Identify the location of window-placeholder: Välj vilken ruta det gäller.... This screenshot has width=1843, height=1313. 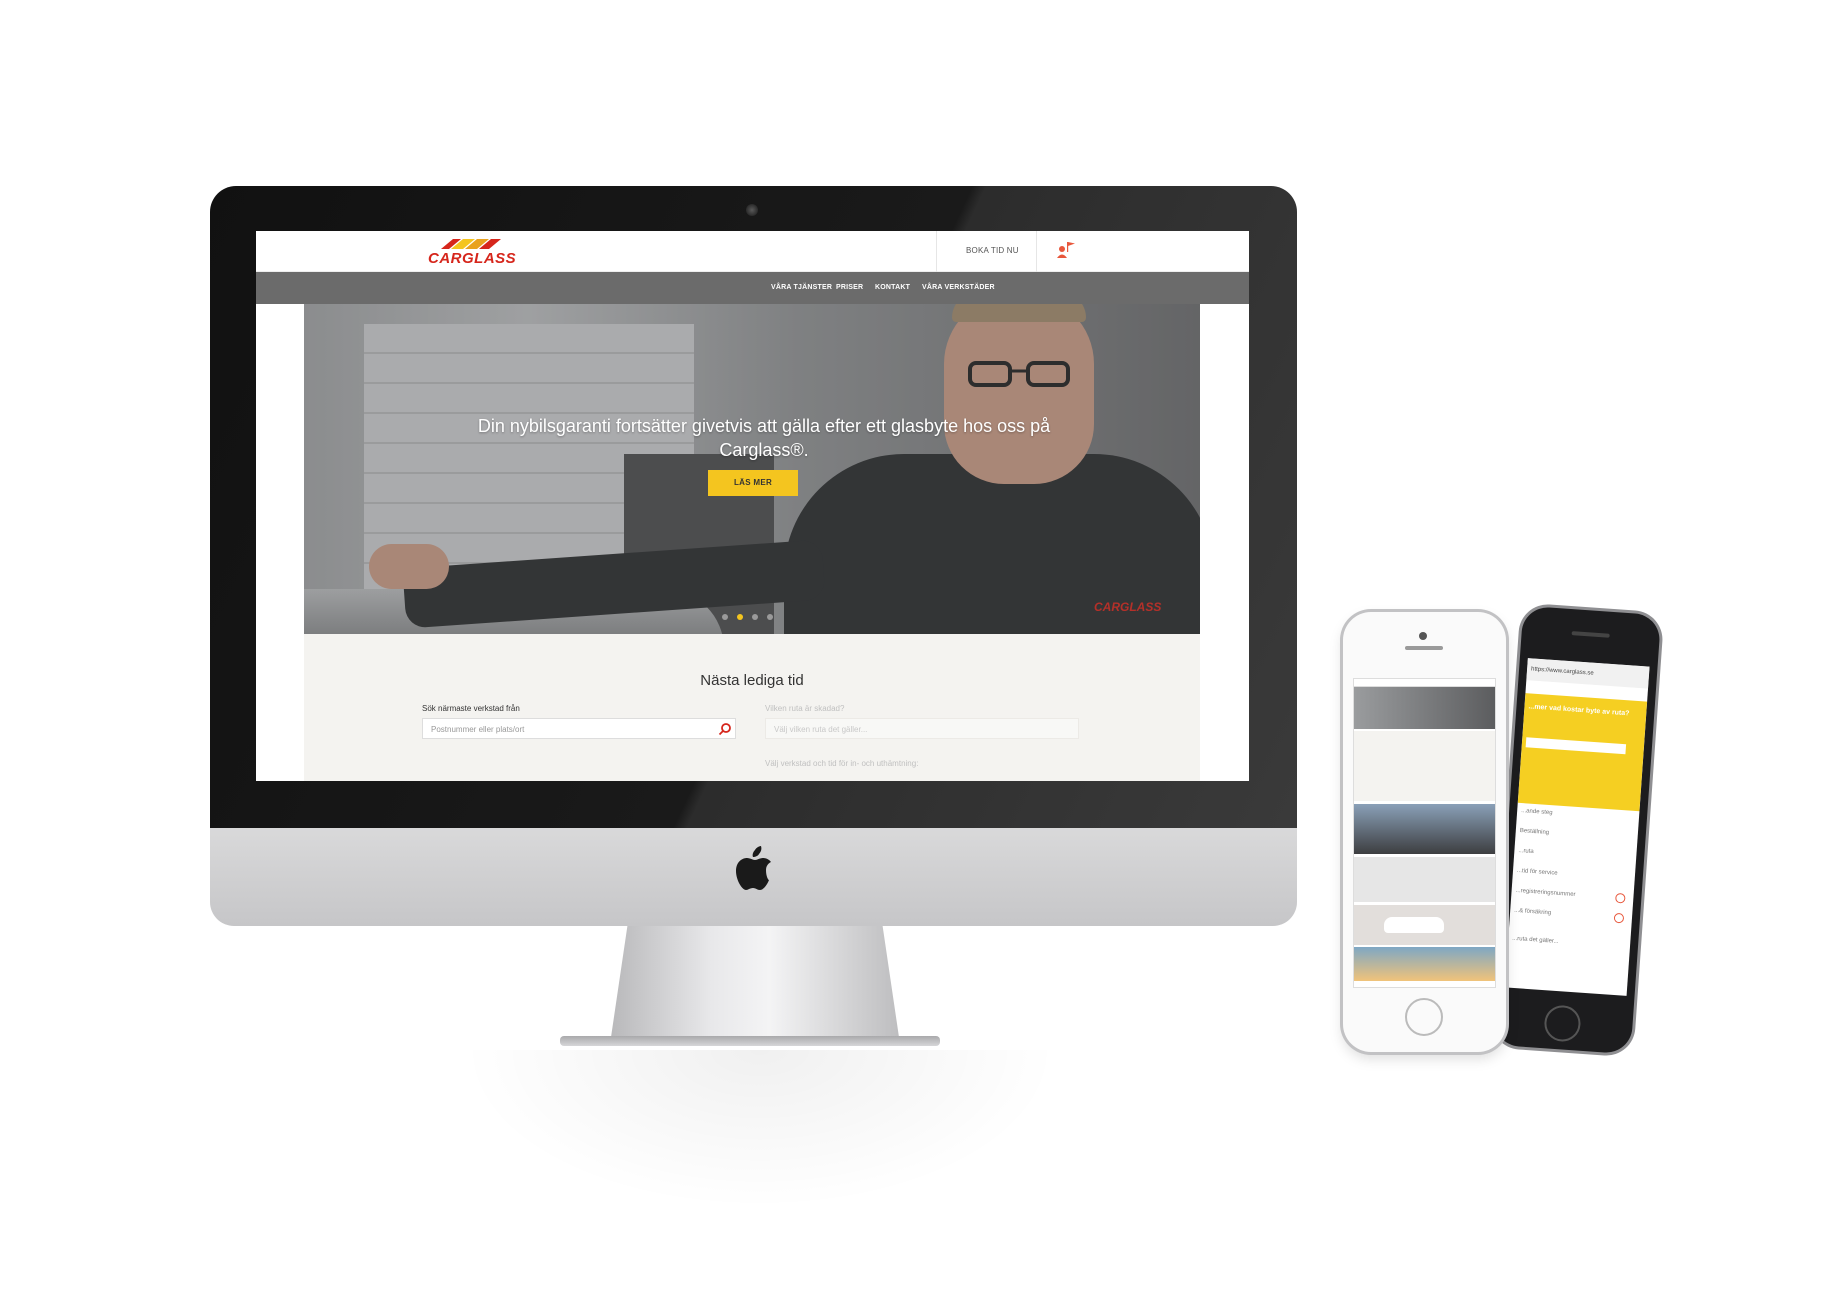
(821, 729).